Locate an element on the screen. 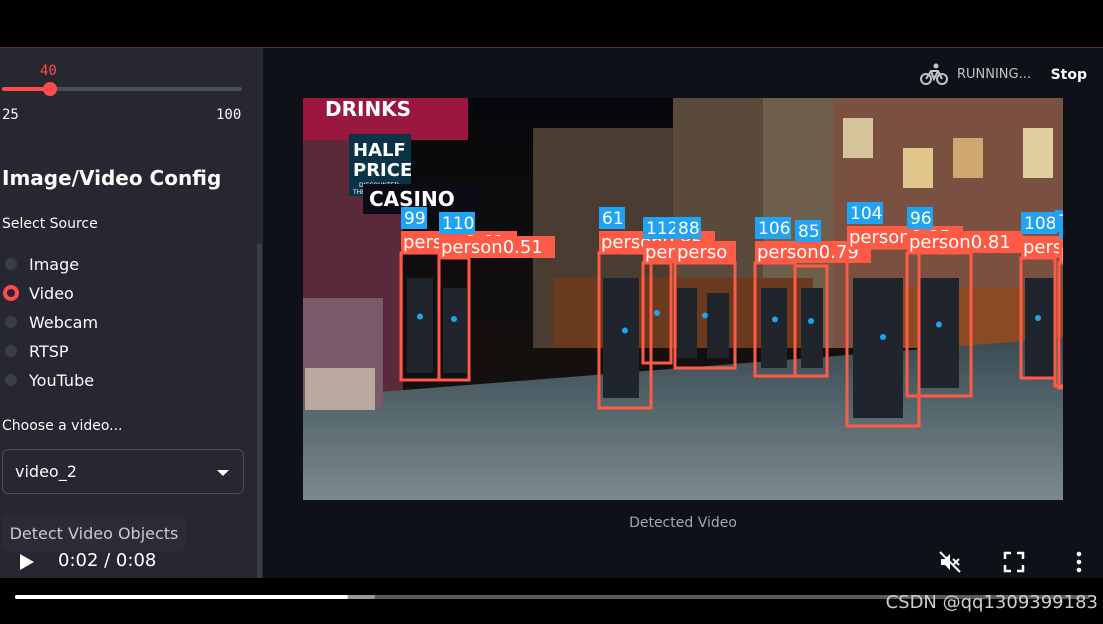  detection-label: person0.81 is located at coordinates (960, 242).